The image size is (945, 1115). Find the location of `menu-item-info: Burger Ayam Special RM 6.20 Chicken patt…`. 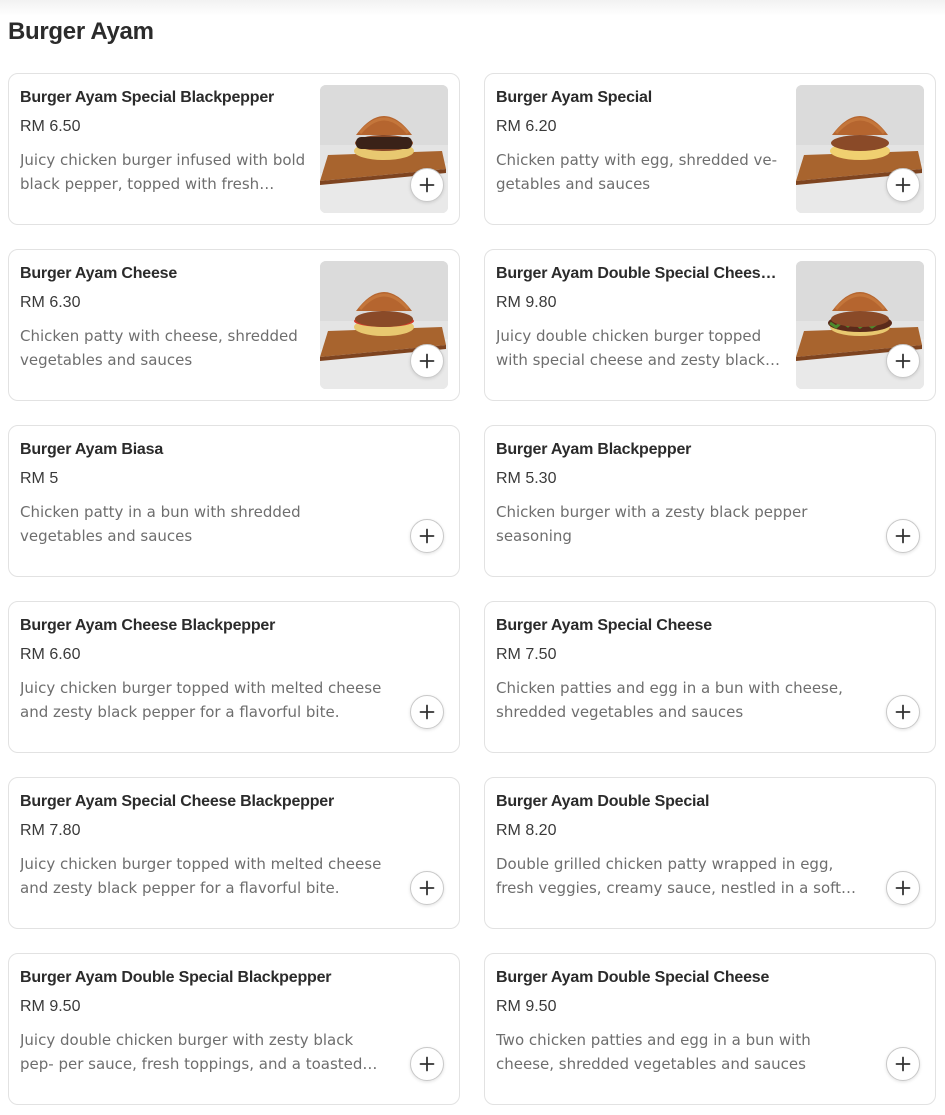

menu-item-info: Burger Ayam Special RM 6.20 Chicken patt… is located at coordinates (640, 142).